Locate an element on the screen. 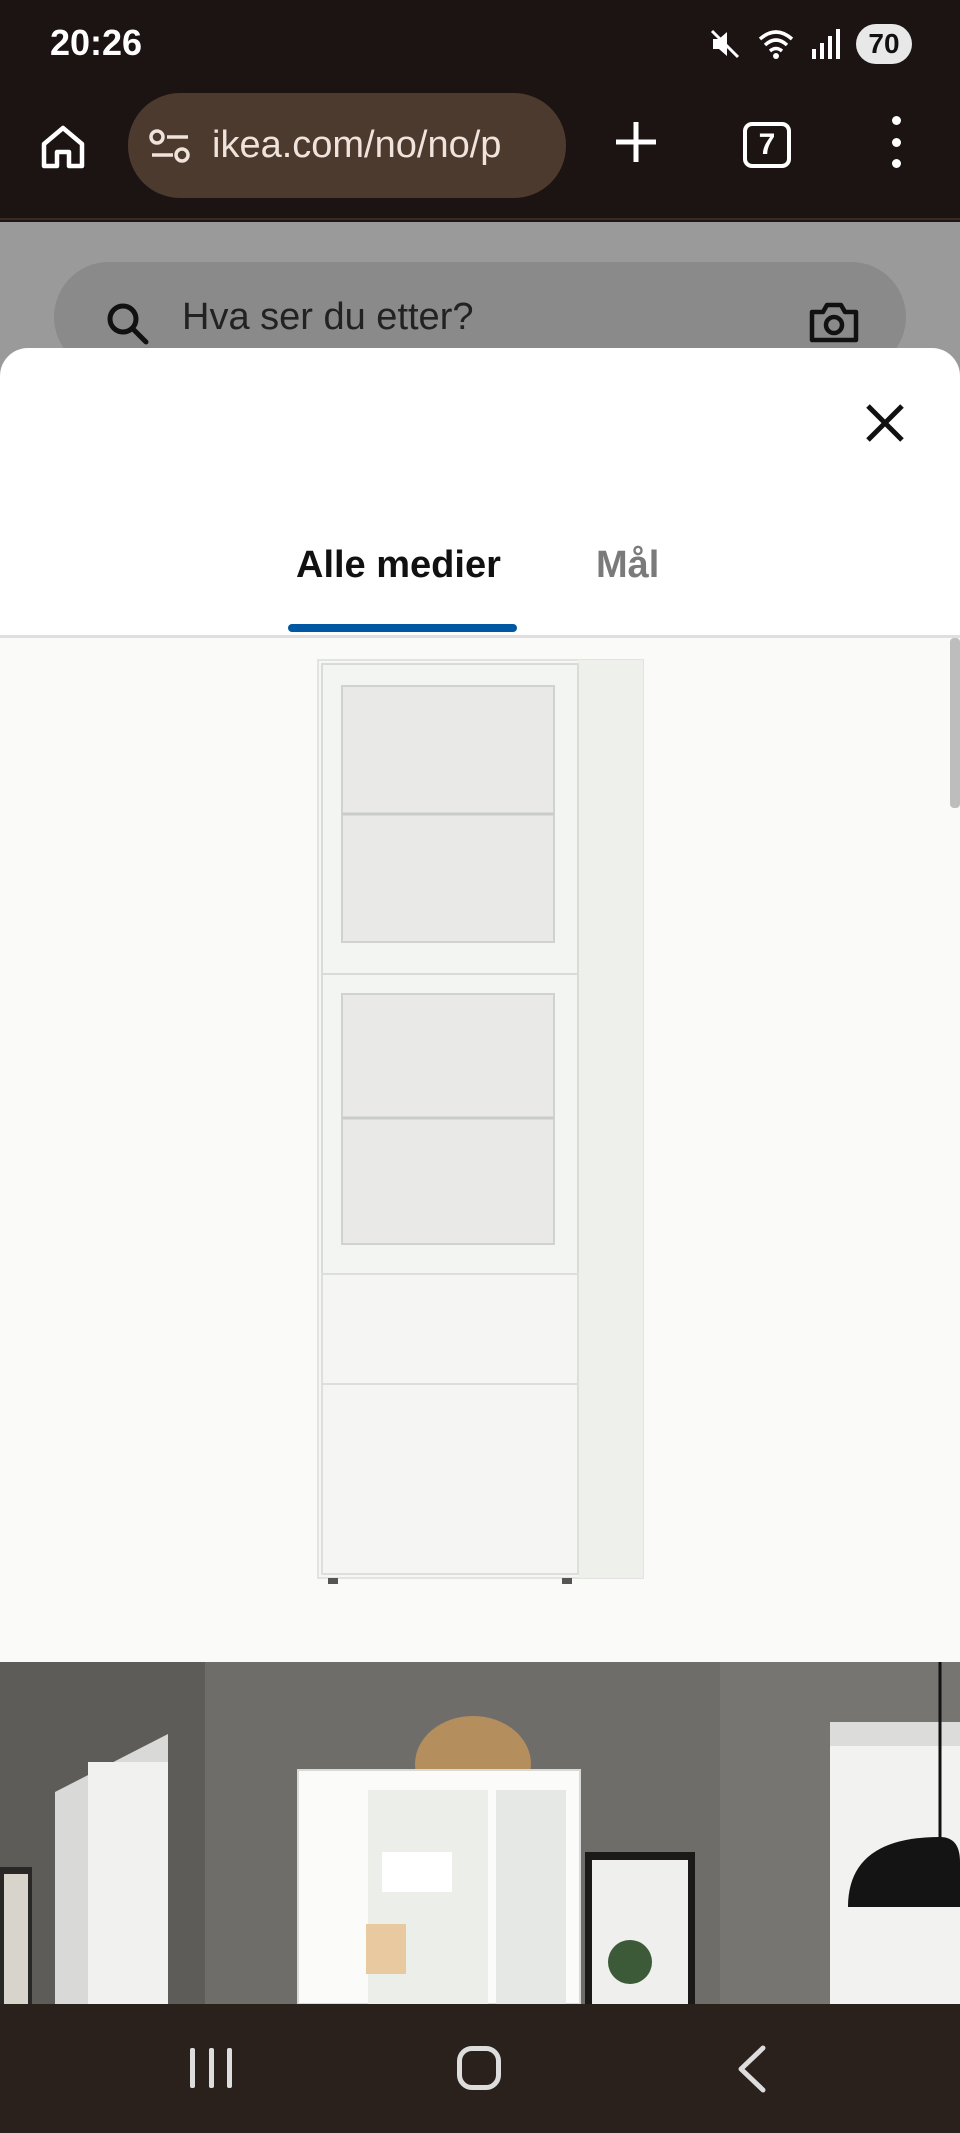 This screenshot has width=960, height=2133. cabinet-illustration is located at coordinates (480, 1121).